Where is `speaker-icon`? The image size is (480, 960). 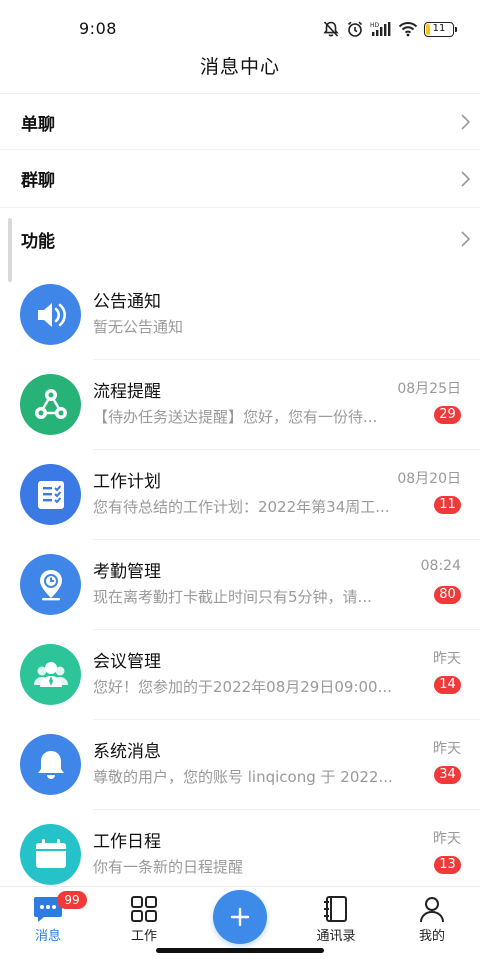
speaker-icon is located at coordinates (50, 314).